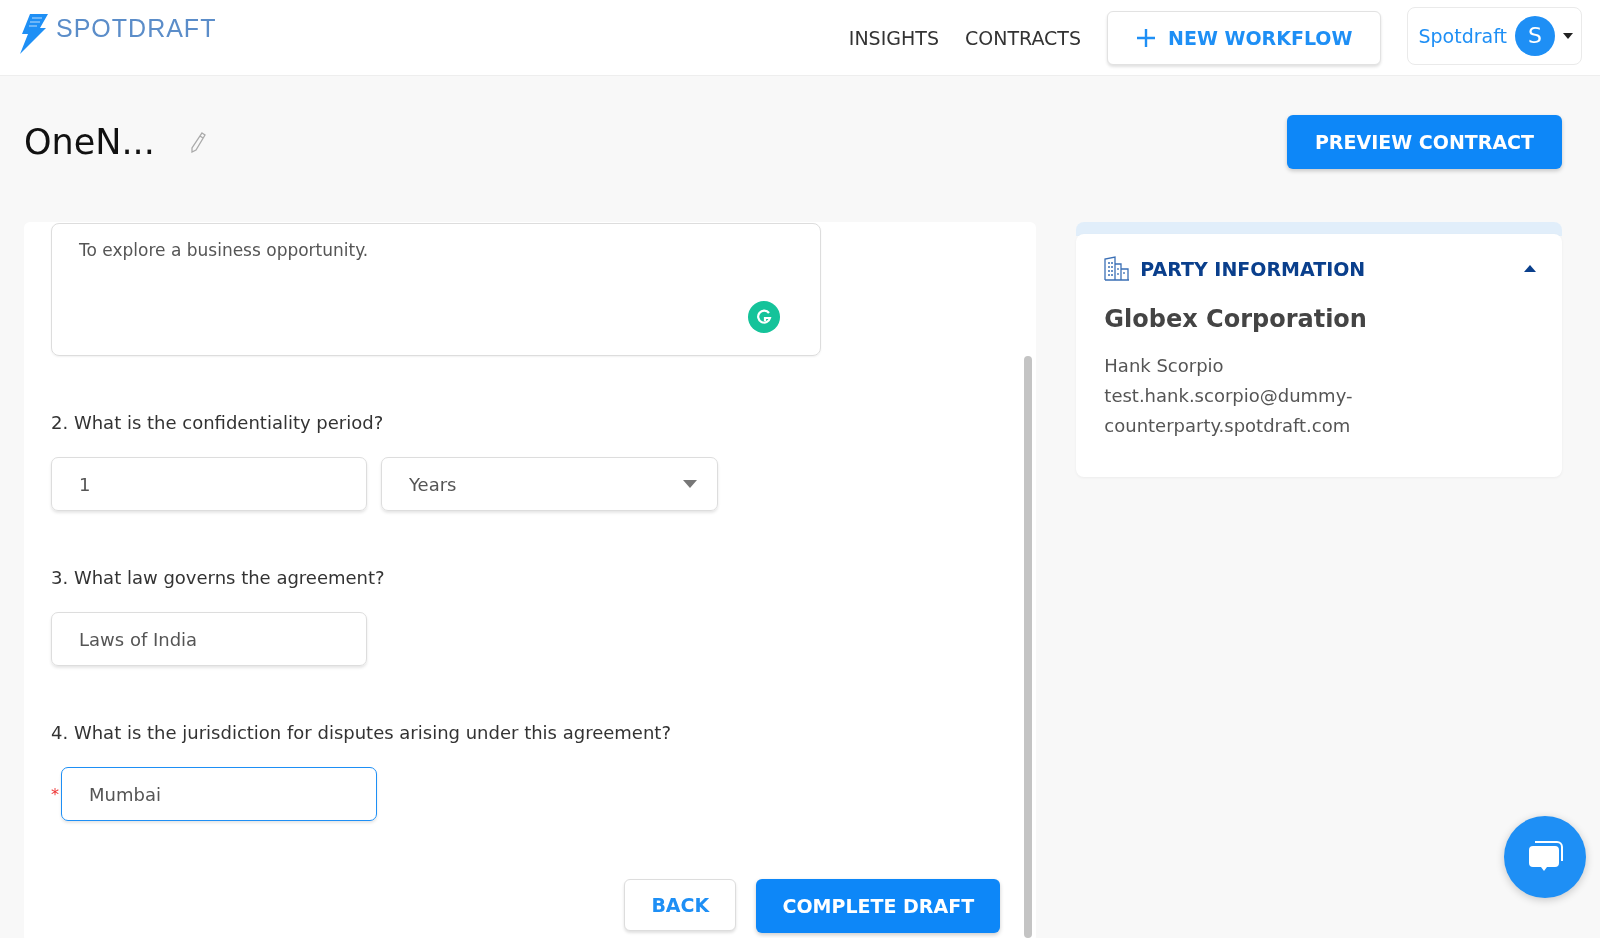  Describe the element at coordinates (197, 142) in the screenshot. I see `edit-pencil-icon` at that location.